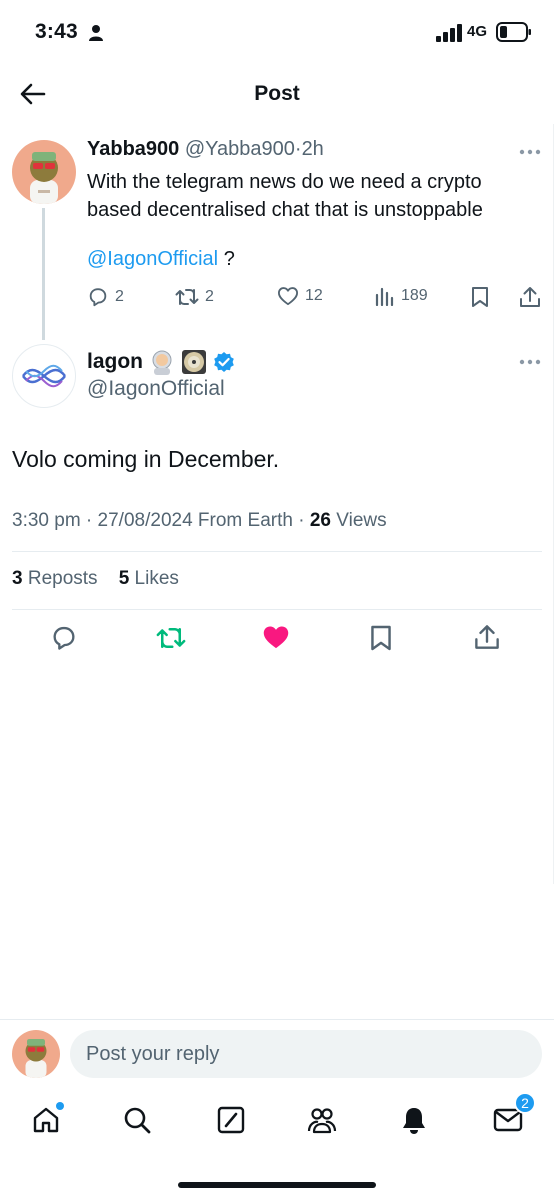  Describe the element at coordinates (449, 33) in the screenshot. I see `signal-icon` at that location.